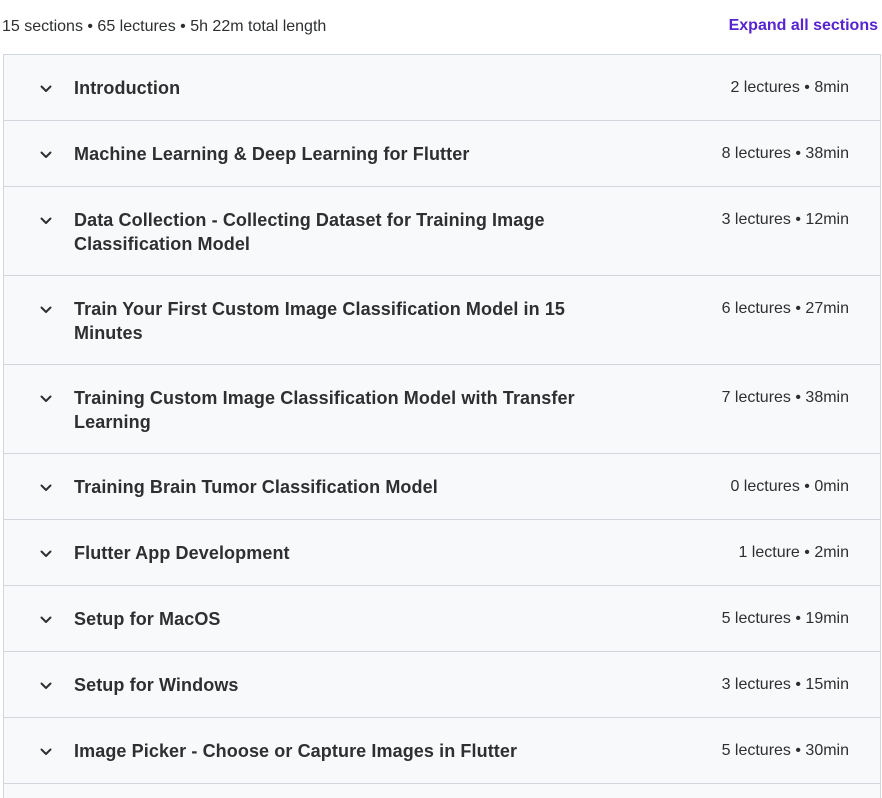  What do you see at coordinates (182, 553) in the screenshot?
I see `section-title: Flutter App Development` at bounding box center [182, 553].